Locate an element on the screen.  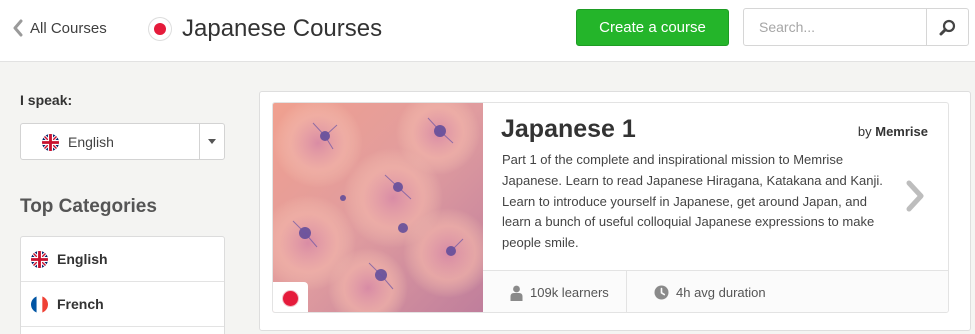
course-title: Japanese 1 is located at coordinates (568, 129).